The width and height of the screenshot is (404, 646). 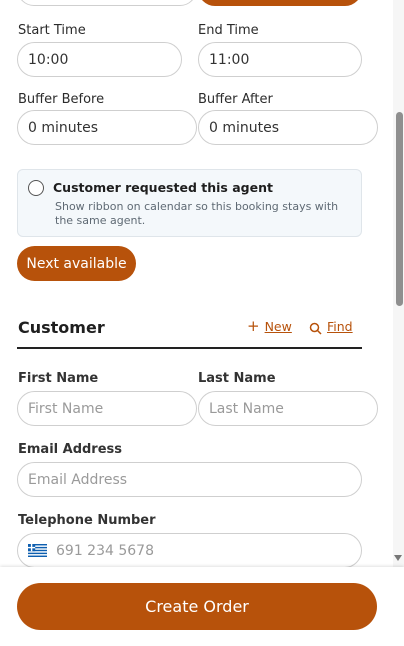 I want to click on buffer-before-input: 0 minutes, so click(x=107, y=127).